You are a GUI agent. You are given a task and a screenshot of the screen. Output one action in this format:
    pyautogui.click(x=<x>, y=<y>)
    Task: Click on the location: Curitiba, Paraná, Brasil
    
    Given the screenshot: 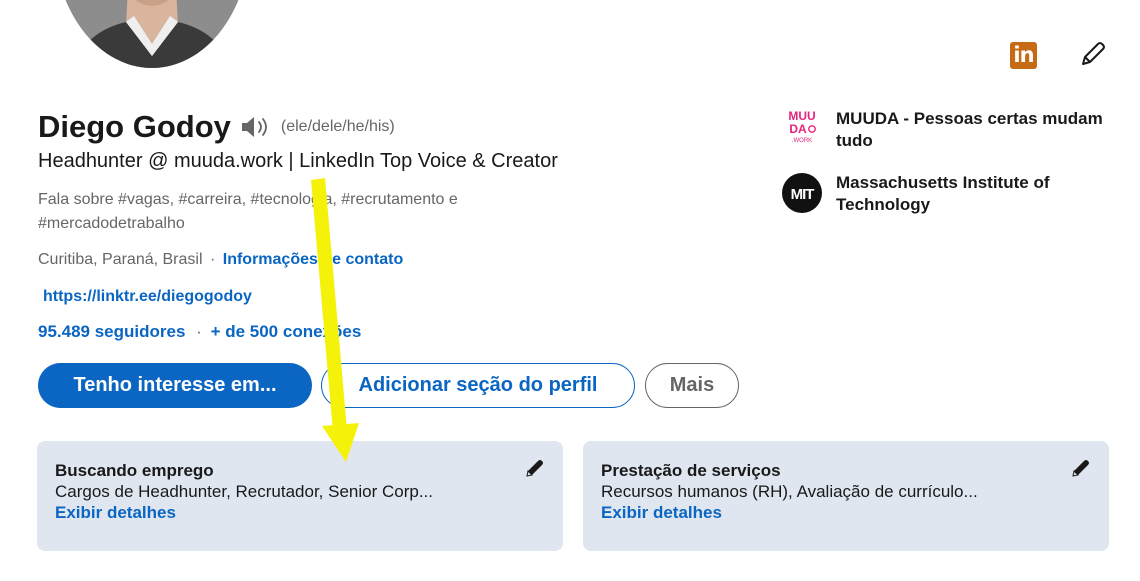 What is the action you would take?
    pyautogui.click(x=120, y=259)
    